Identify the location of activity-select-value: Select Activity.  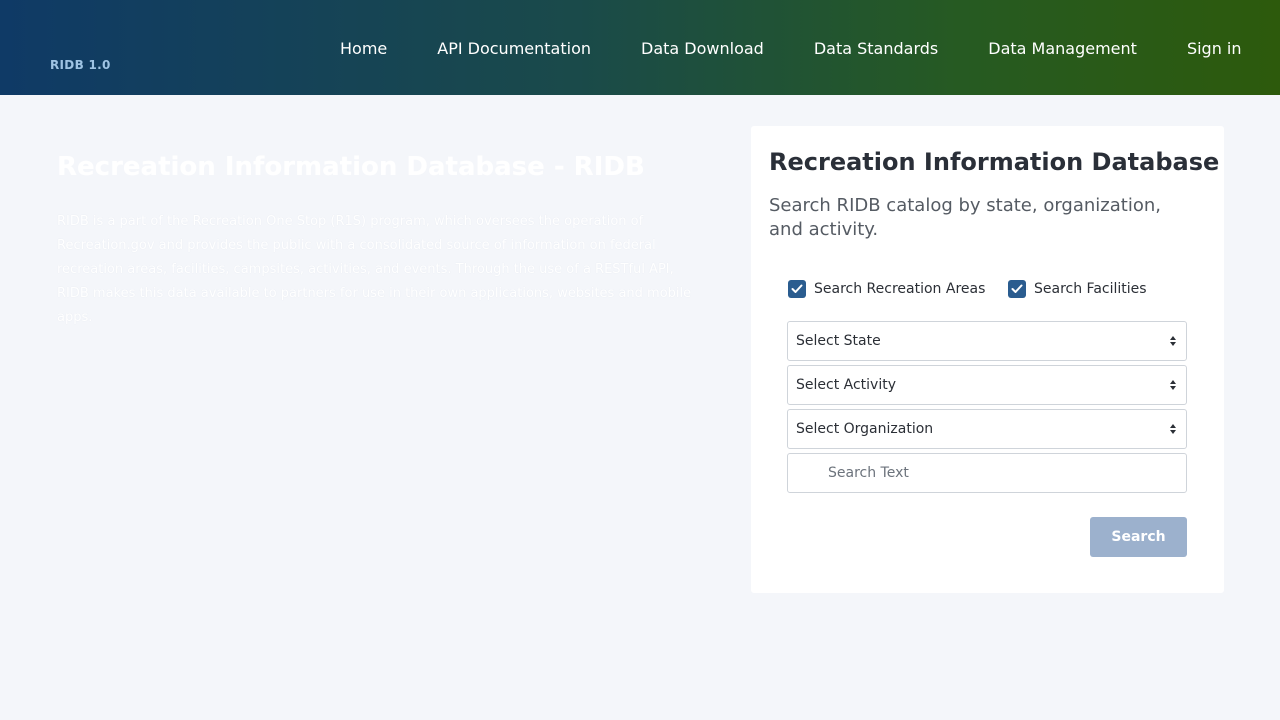
(846, 385).